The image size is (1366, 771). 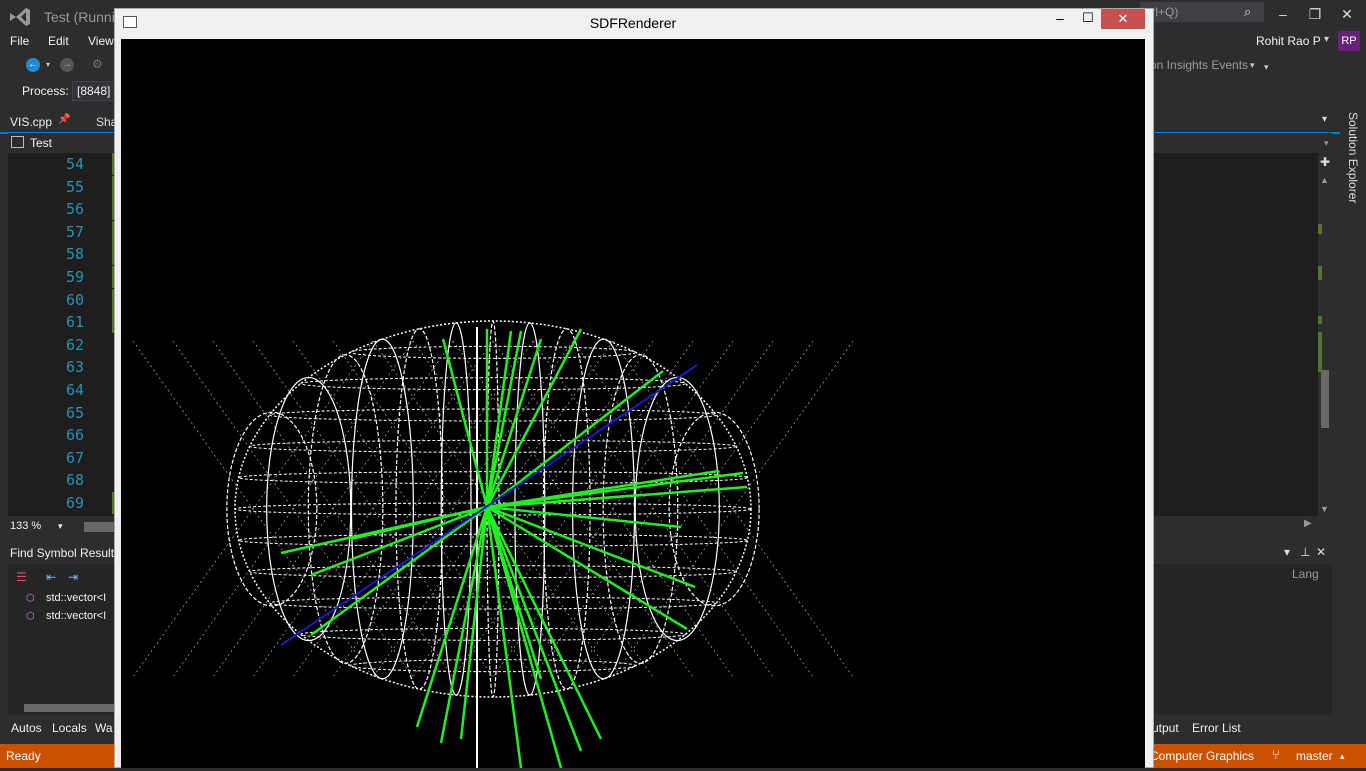 I want to click on tab-label: VIS.cpp, so click(x=31, y=122).